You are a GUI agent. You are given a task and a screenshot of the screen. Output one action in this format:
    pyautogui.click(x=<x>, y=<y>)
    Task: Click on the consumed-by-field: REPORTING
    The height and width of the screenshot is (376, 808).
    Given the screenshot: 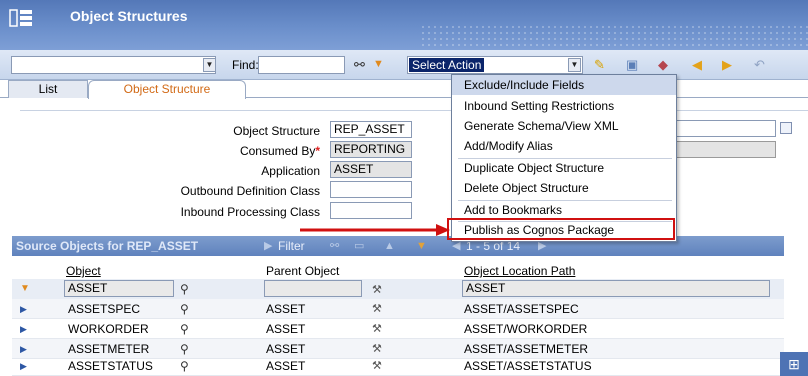 What is the action you would take?
    pyautogui.click(x=371, y=149)
    